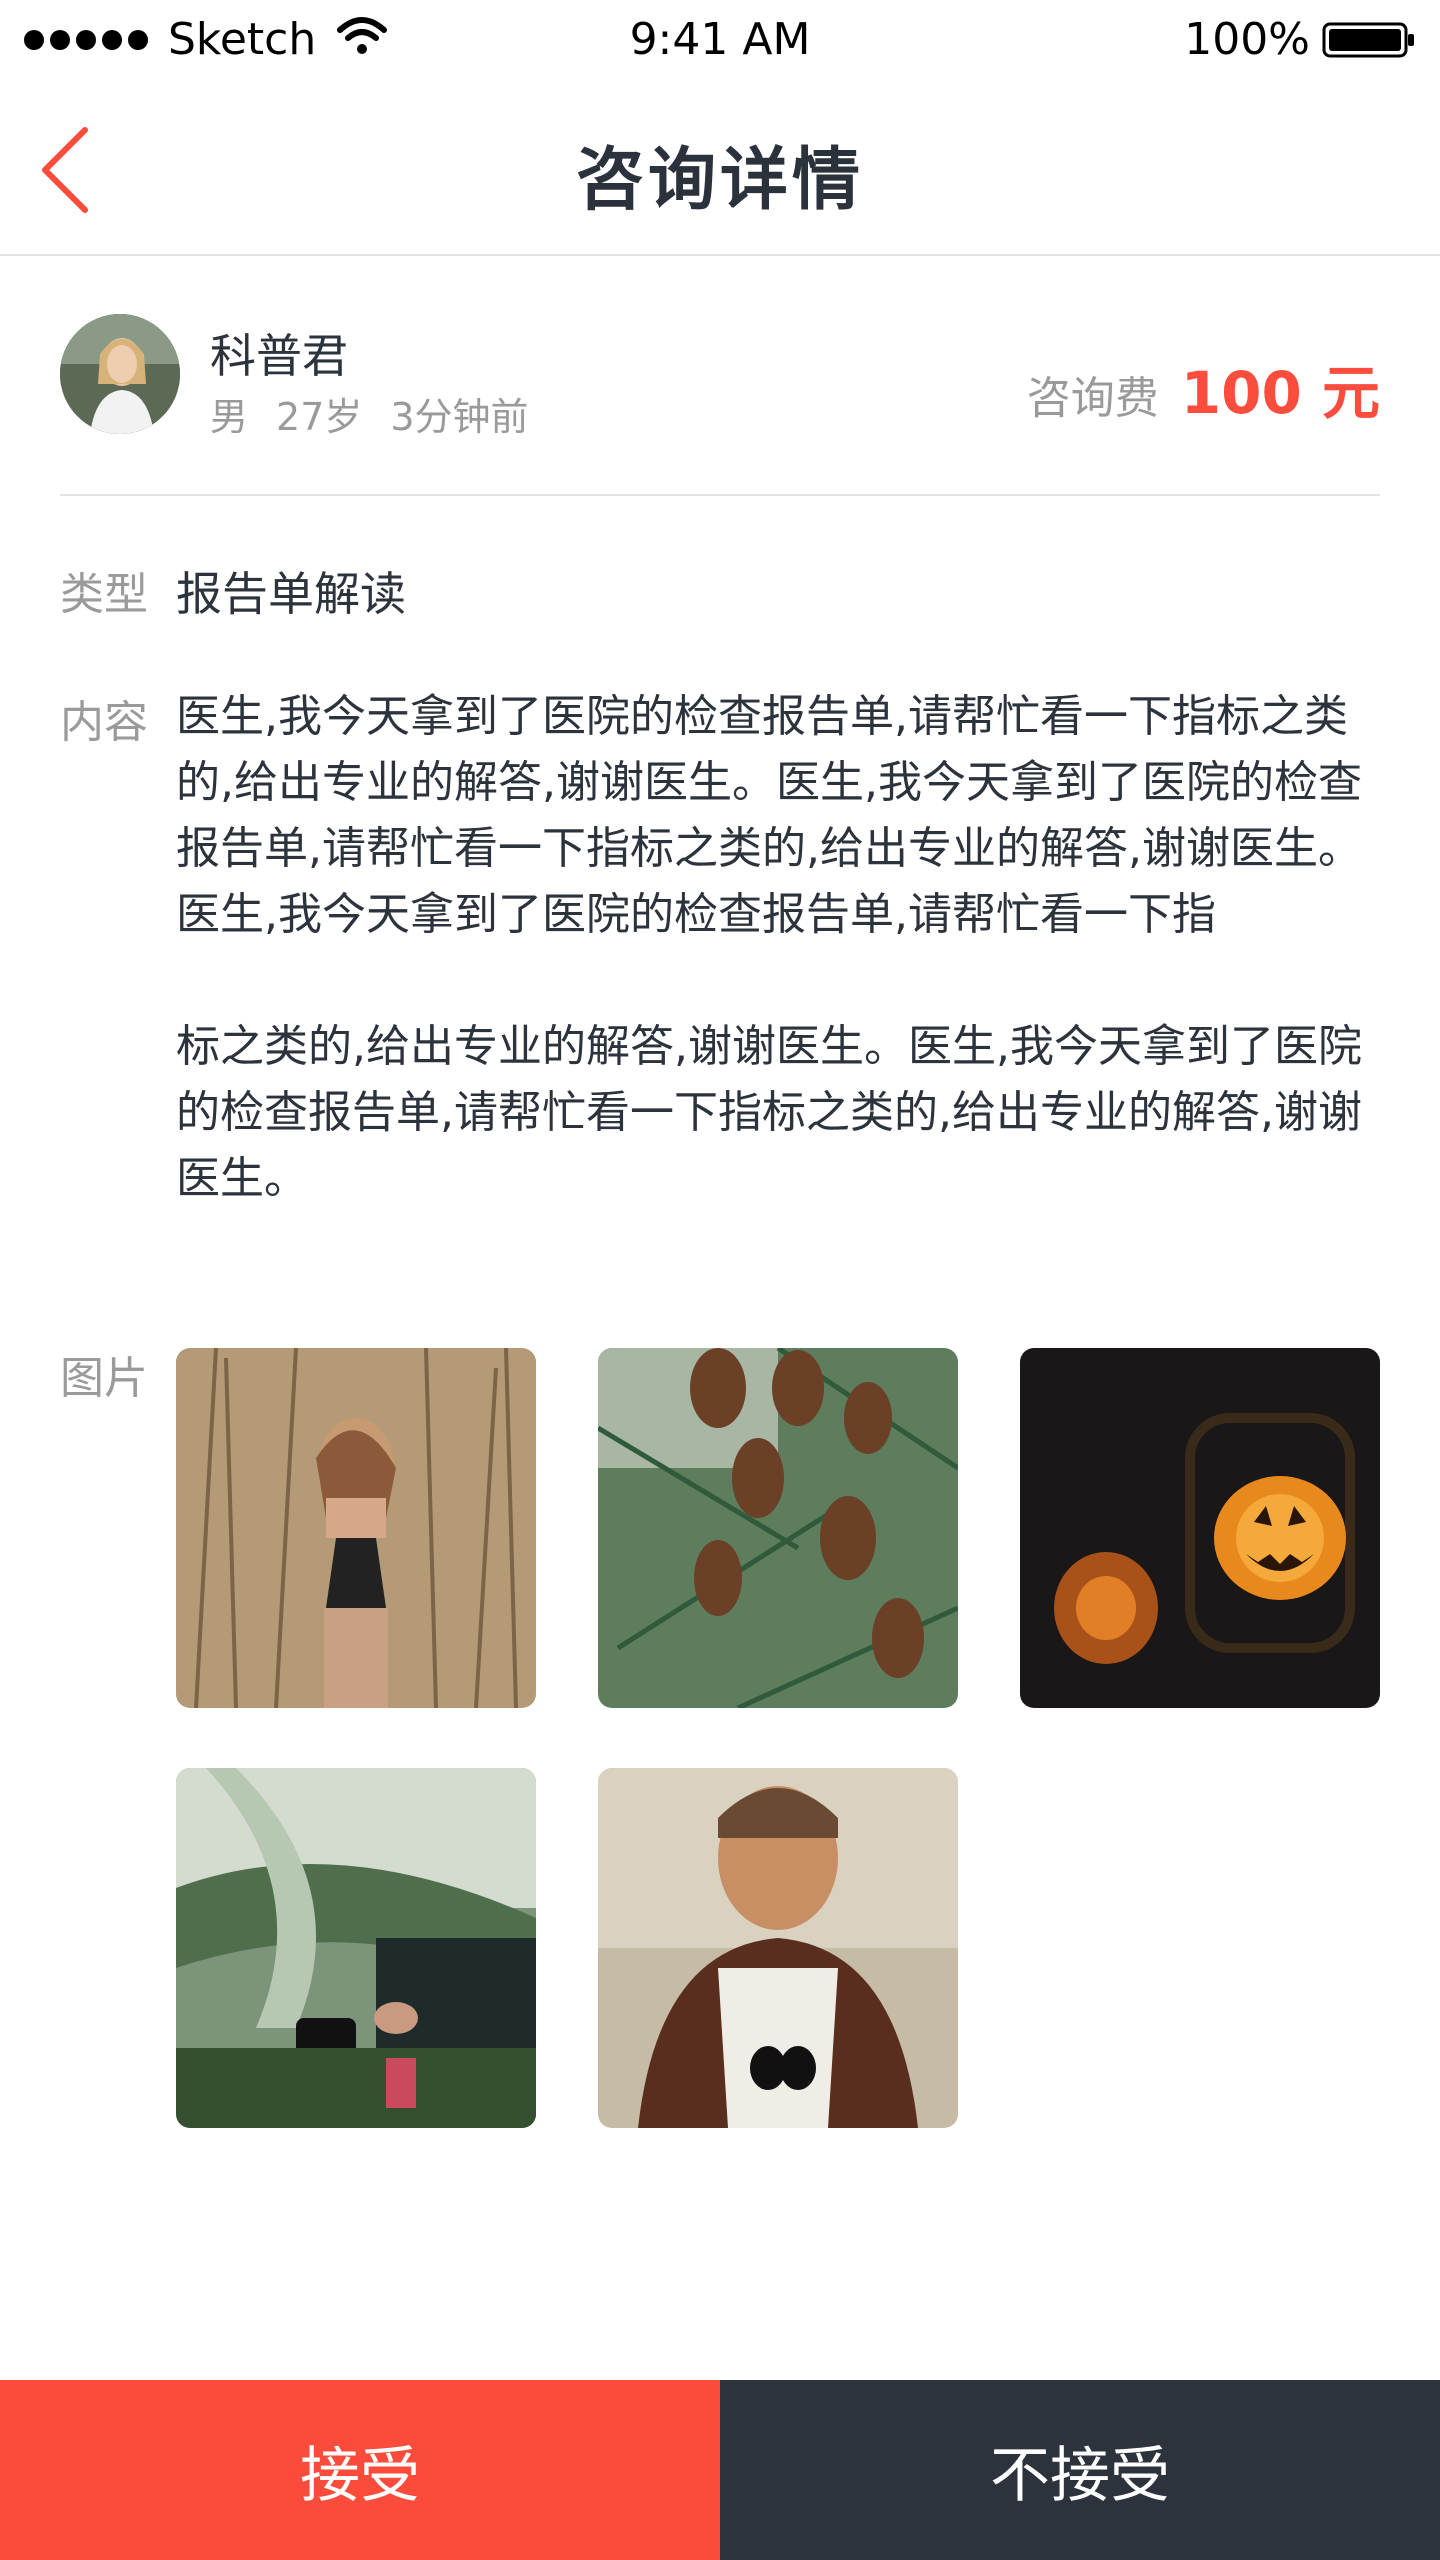 Image resolution: width=1440 pixels, height=2560 pixels. What do you see at coordinates (104, 1378) in the screenshot?
I see `images-label: 图片` at bounding box center [104, 1378].